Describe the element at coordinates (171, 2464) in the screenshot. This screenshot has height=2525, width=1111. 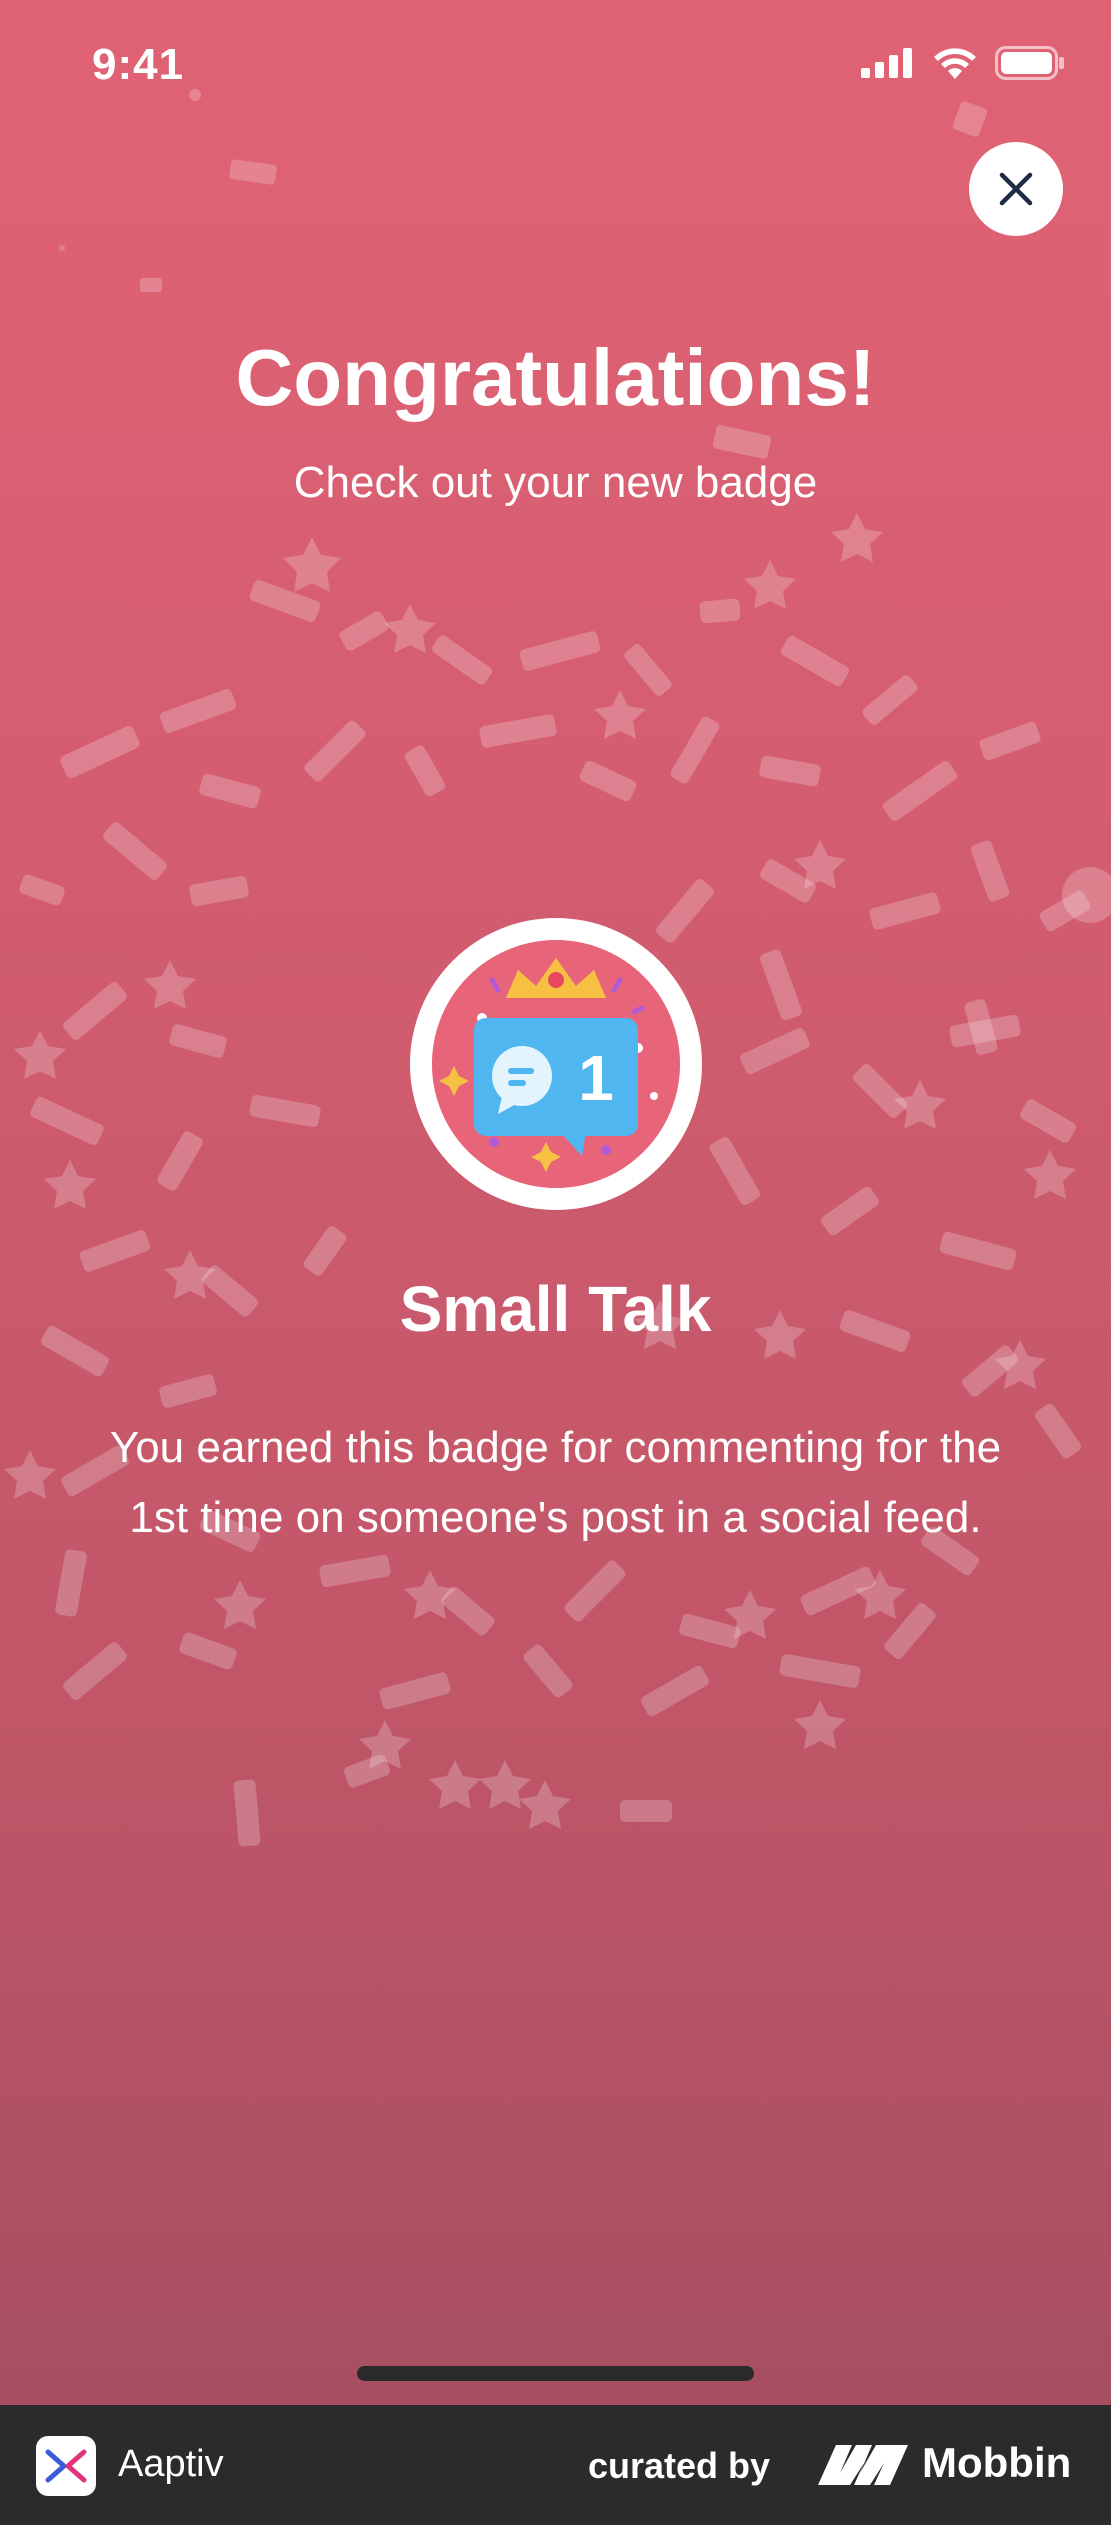
I see `app-name: Aaptiv` at that location.